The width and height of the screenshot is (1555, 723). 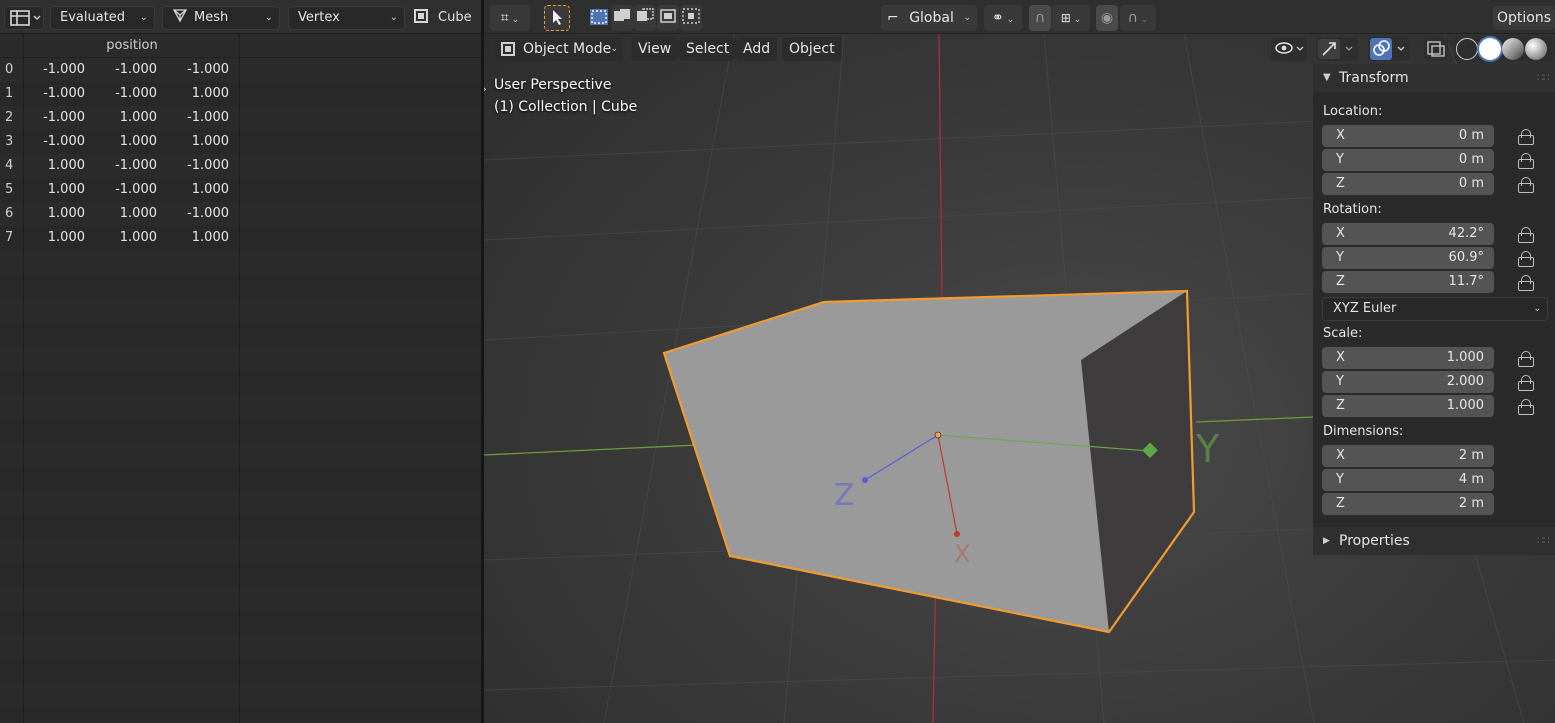 What do you see at coordinates (1353, 111) in the screenshot?
I see `location-label: Location:` at bounding box center [1353, 111].